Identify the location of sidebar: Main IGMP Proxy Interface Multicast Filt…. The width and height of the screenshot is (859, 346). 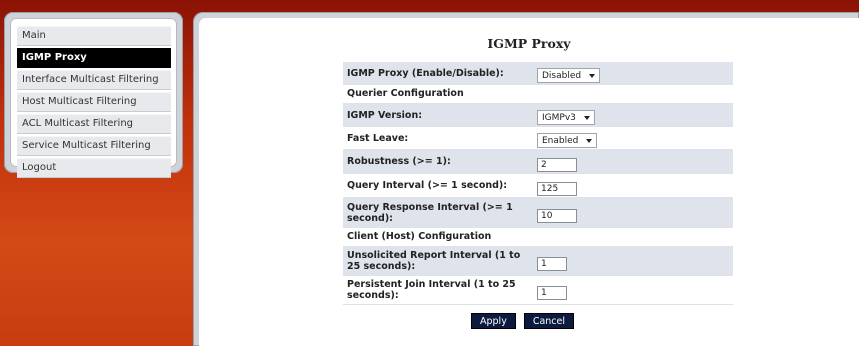
(93, 98).